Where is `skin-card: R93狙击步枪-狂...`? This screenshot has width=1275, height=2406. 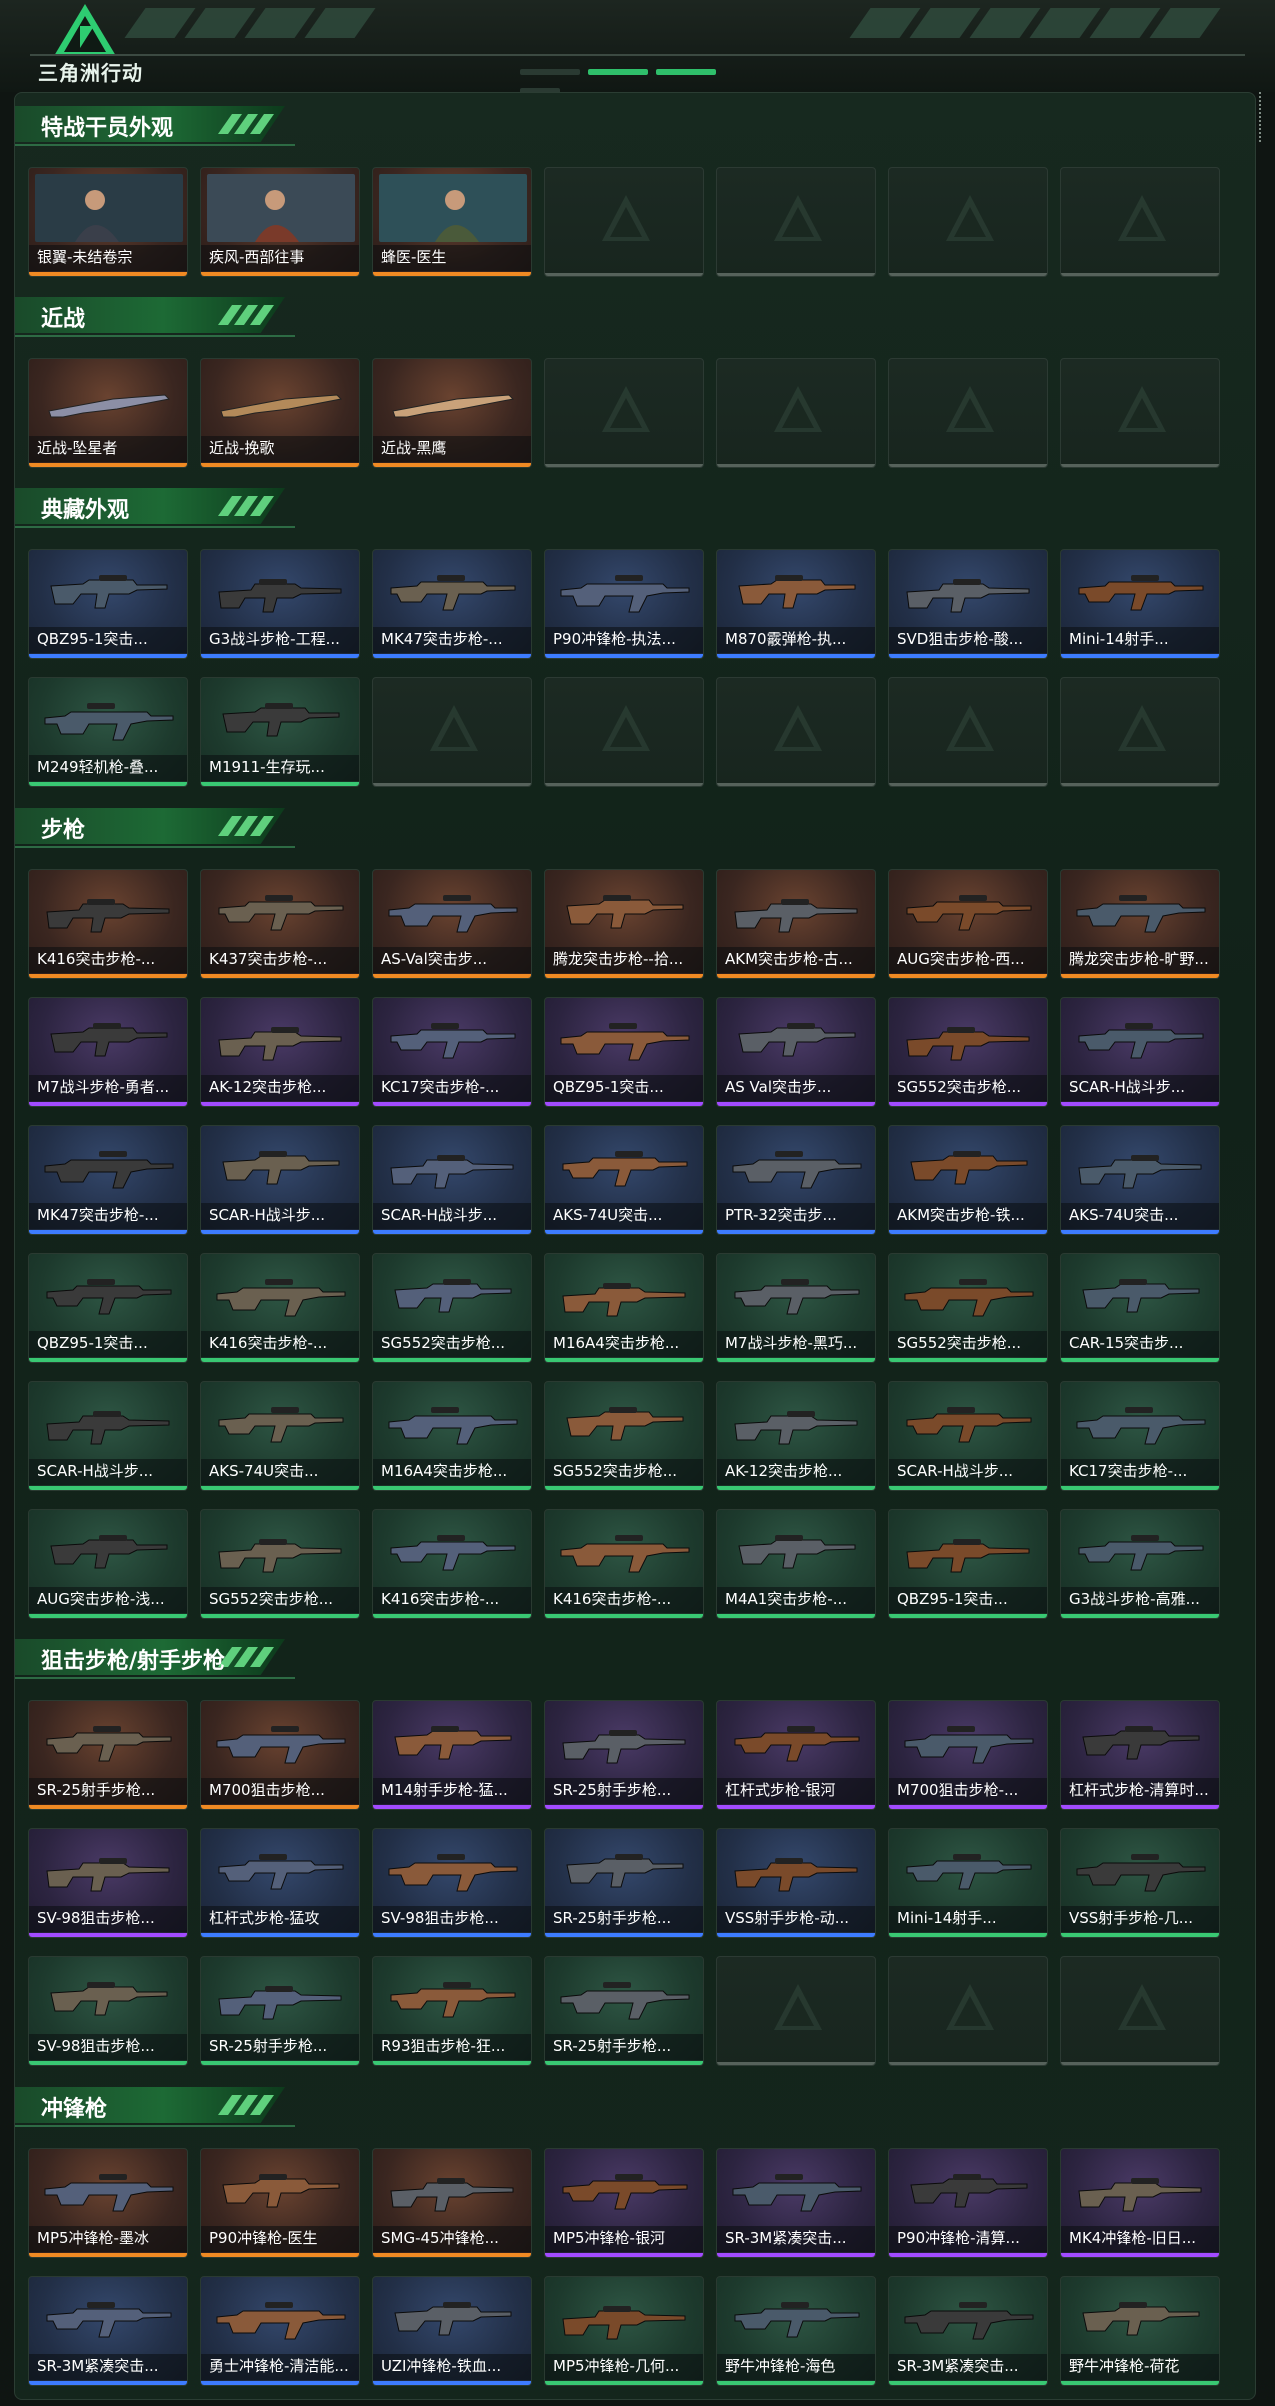
skin-card: R93狙击步枪-狂... is located at coordinates (452, 2011).